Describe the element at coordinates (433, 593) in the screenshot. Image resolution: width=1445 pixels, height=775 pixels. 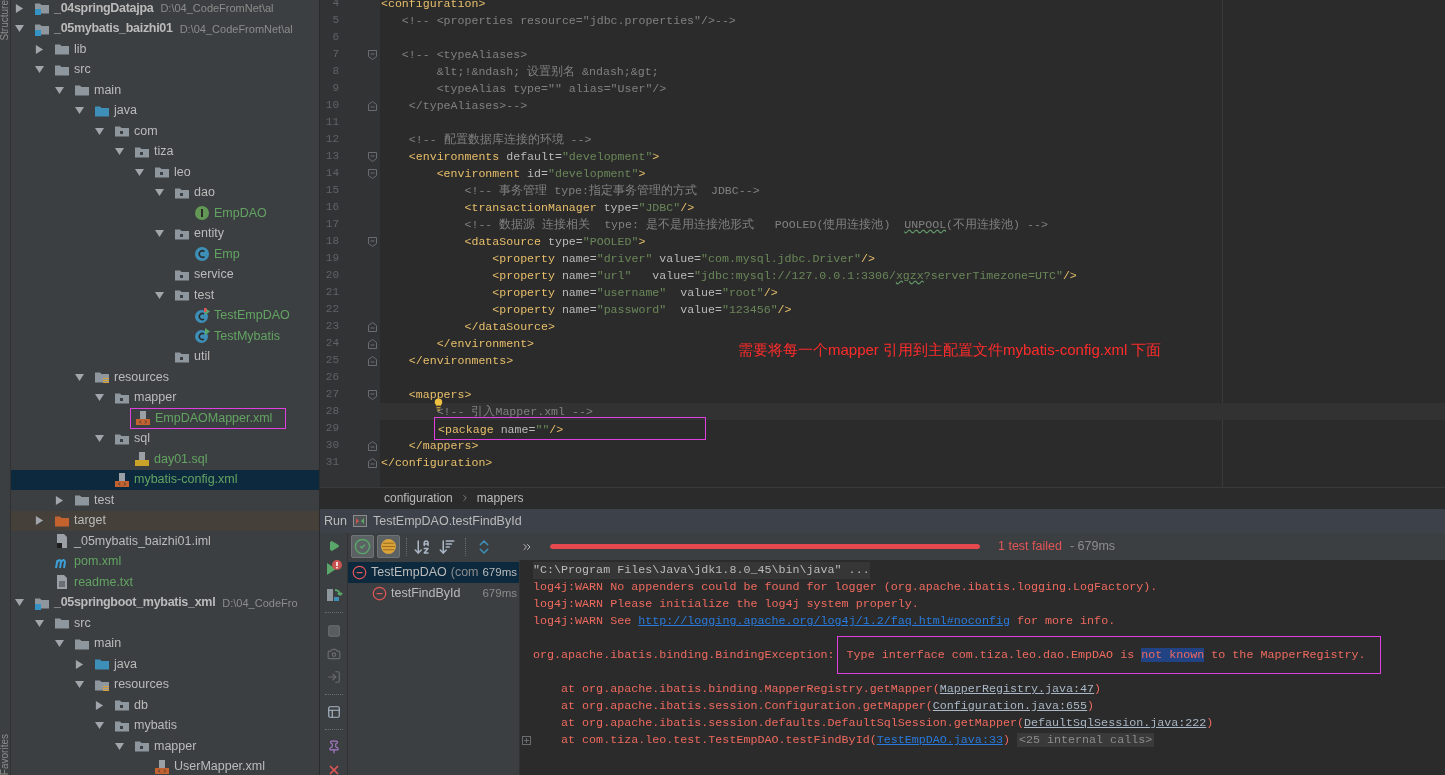
I see `test-row: testFindById 679ms` at that location.